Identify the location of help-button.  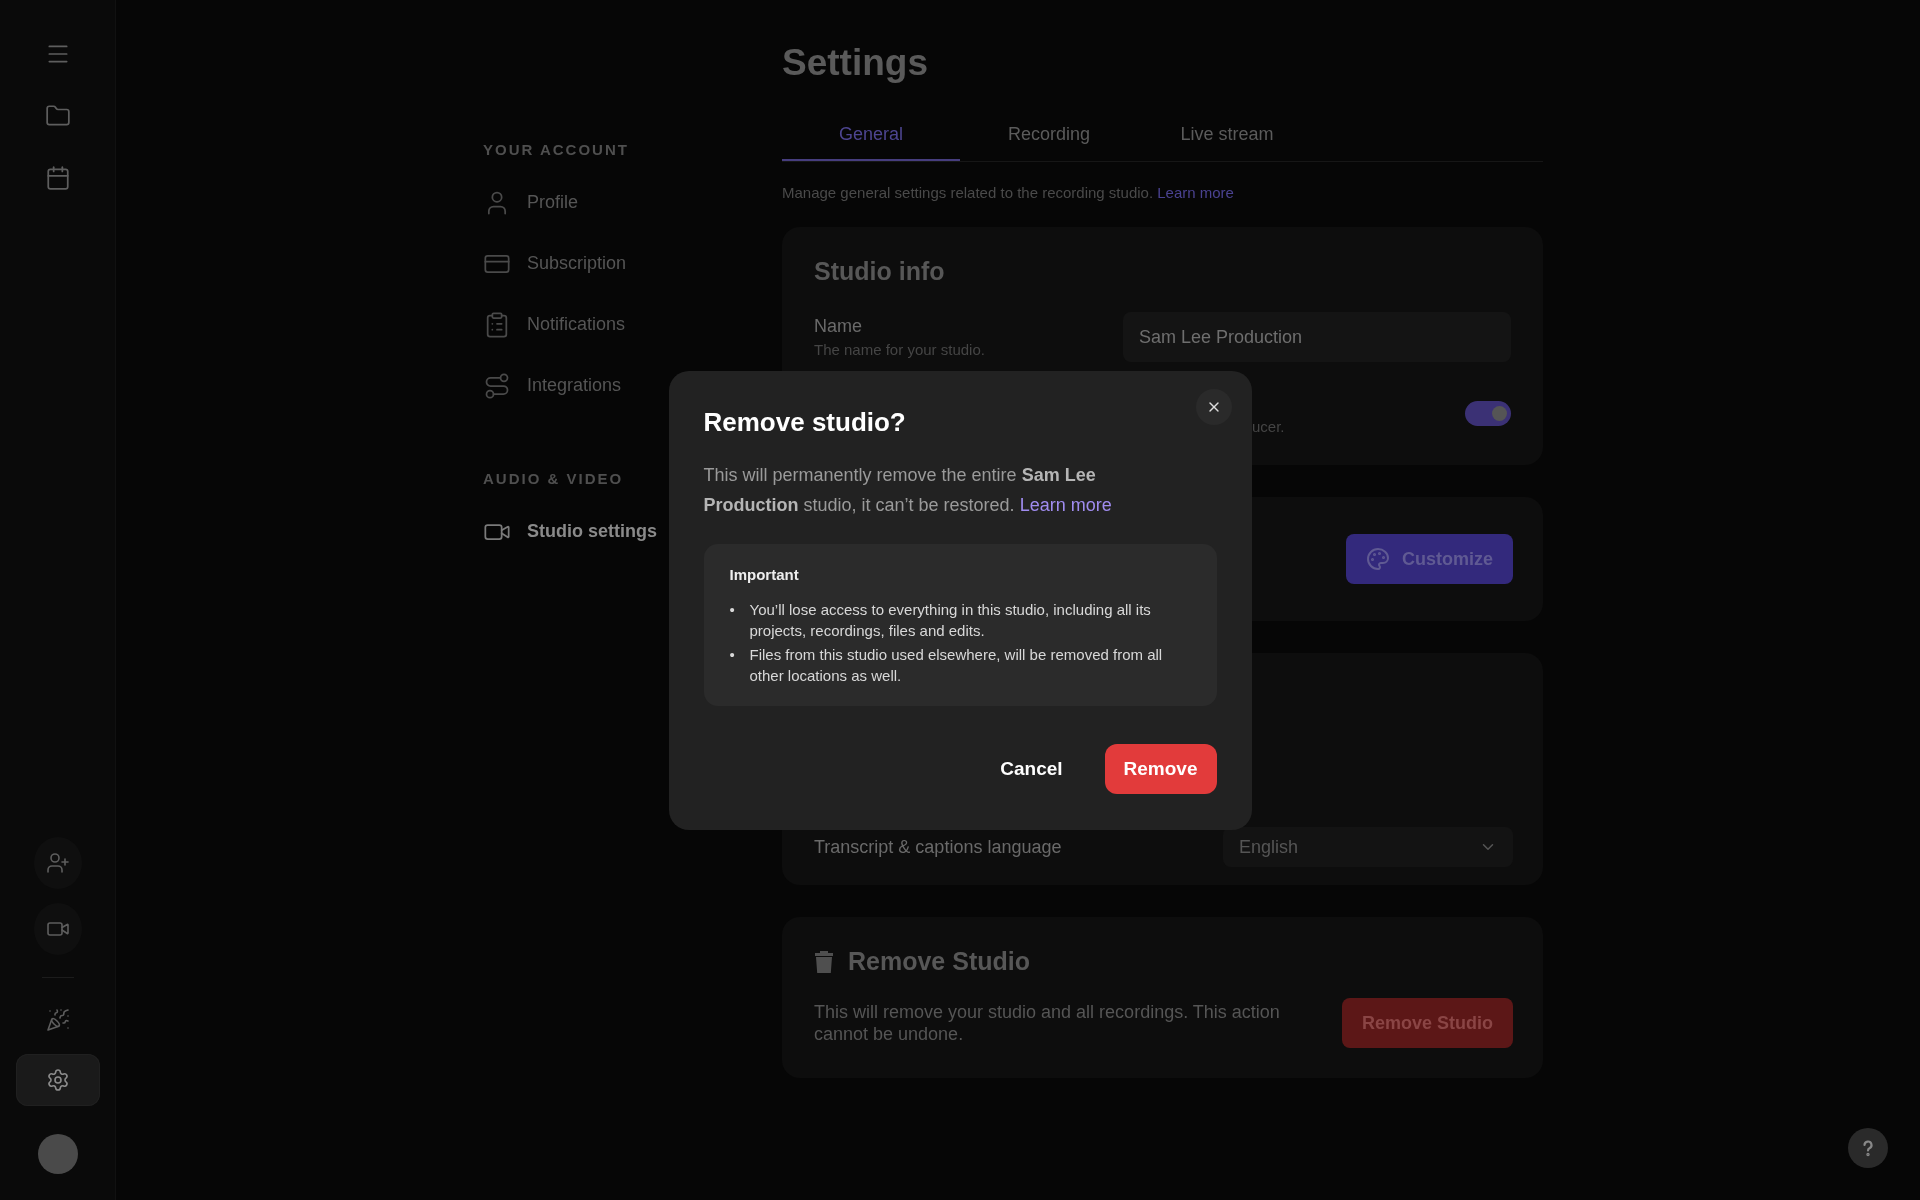
(1868, 1148).